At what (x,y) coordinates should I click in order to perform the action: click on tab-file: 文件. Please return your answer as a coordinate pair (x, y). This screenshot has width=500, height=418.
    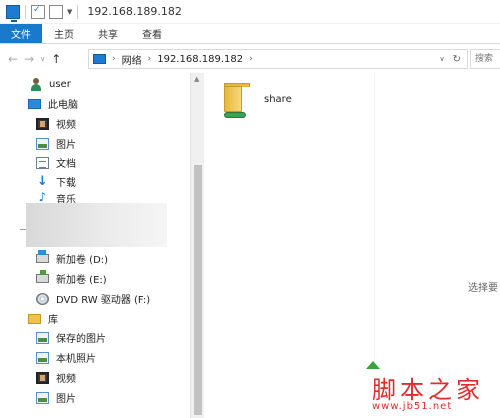
    Looking at the image, I should click on (21, 33).